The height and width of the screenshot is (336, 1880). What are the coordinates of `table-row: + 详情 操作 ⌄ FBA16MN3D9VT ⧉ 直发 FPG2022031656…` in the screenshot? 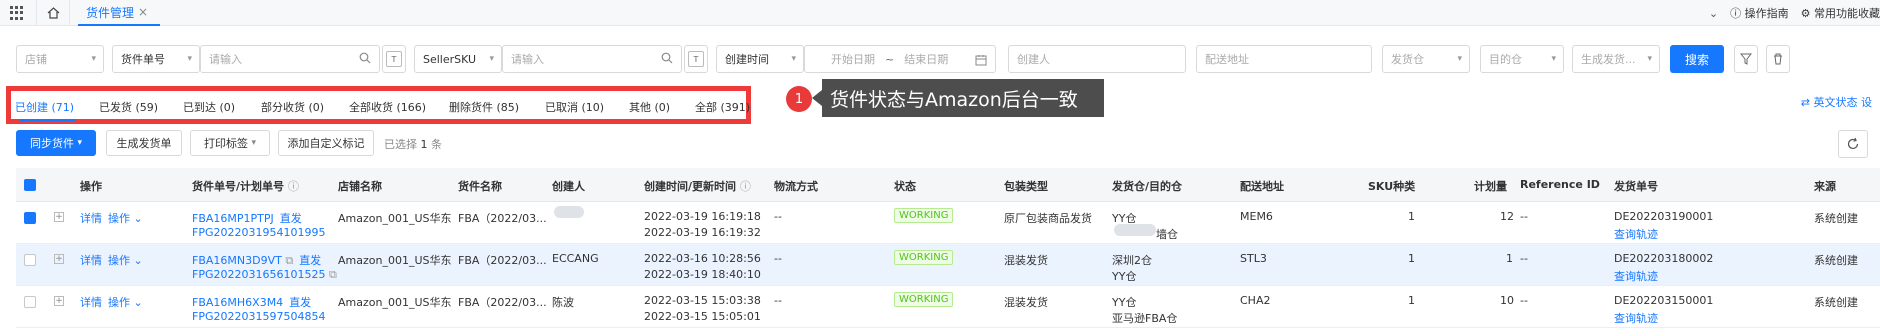 It's located at (948, 265).